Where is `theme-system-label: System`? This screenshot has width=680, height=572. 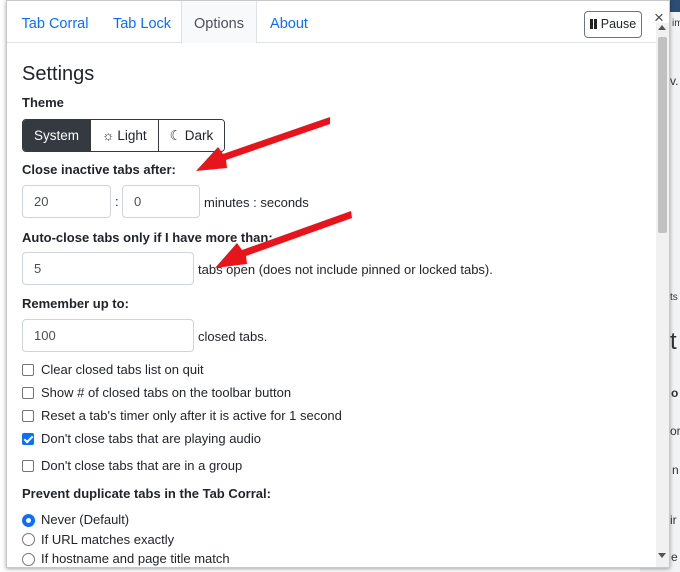 theme-system-label: System is located at coordinates (57, 135).